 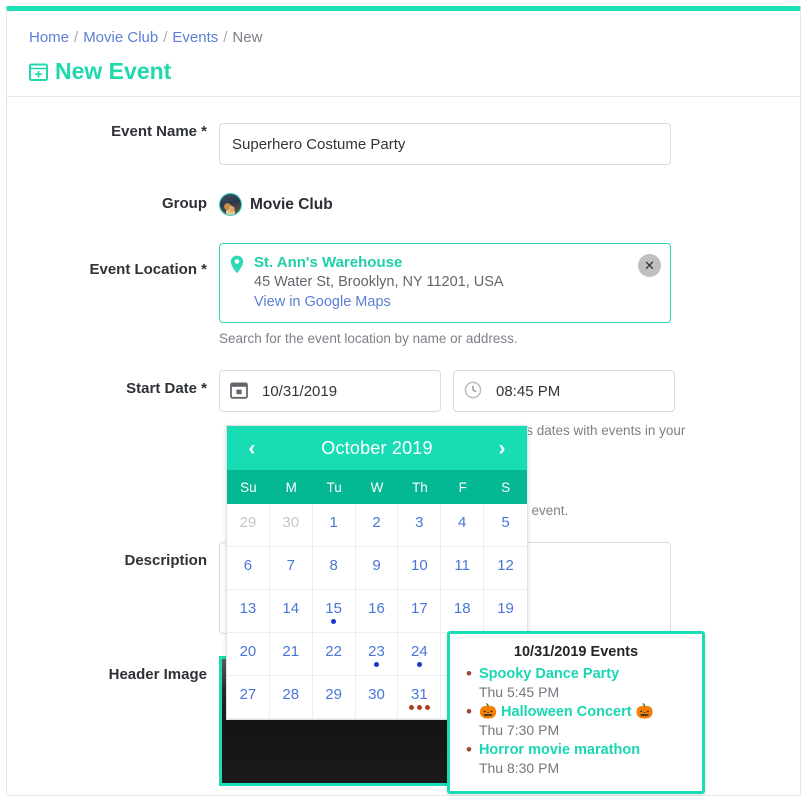 I want to click on datepicker-day-cell: 1, so click(x=334, y=525).